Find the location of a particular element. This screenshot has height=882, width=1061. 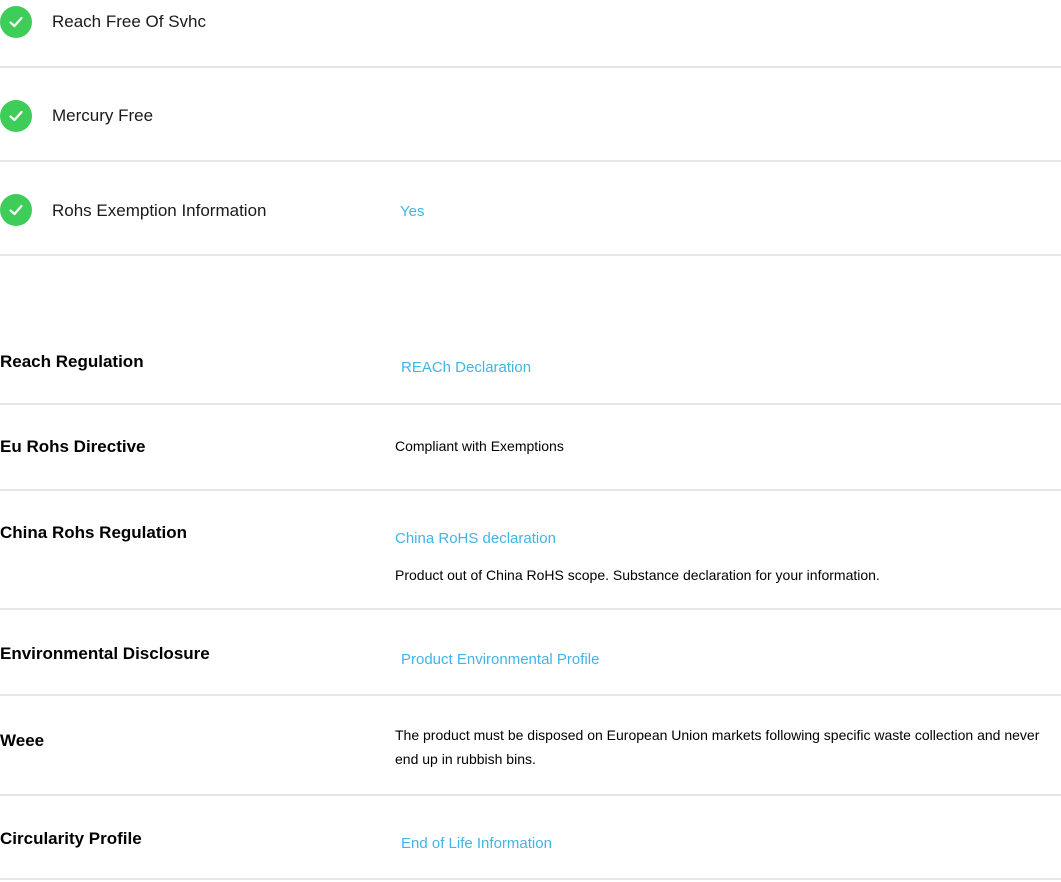

regulation-text: Compliant with Exemptions is located at coordinates (479, 446).